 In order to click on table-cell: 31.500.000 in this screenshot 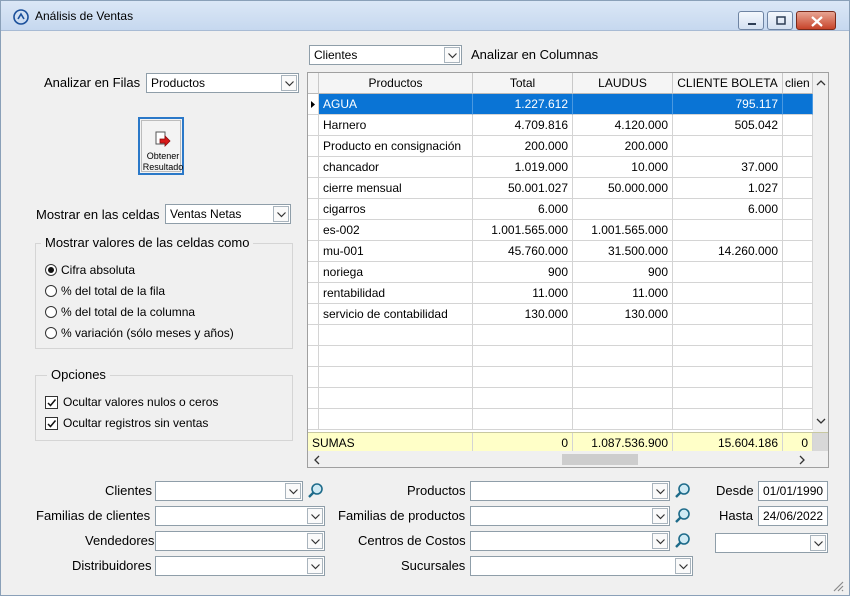, I will do `click(623, 251)`.